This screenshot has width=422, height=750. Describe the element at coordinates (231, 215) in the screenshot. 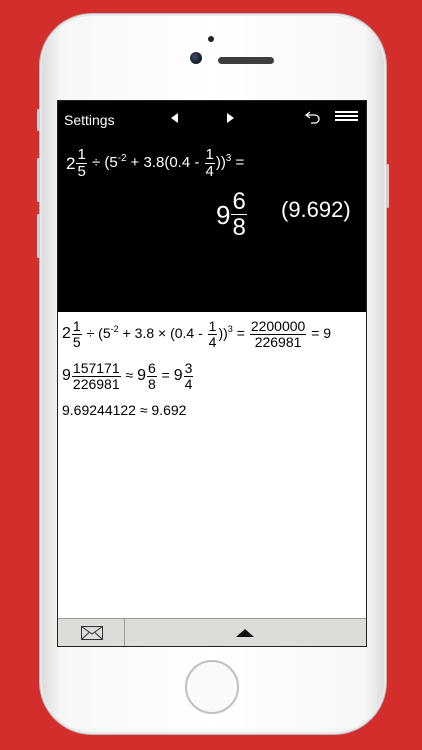

I see `result-fraction: 9 6 8` at that location.